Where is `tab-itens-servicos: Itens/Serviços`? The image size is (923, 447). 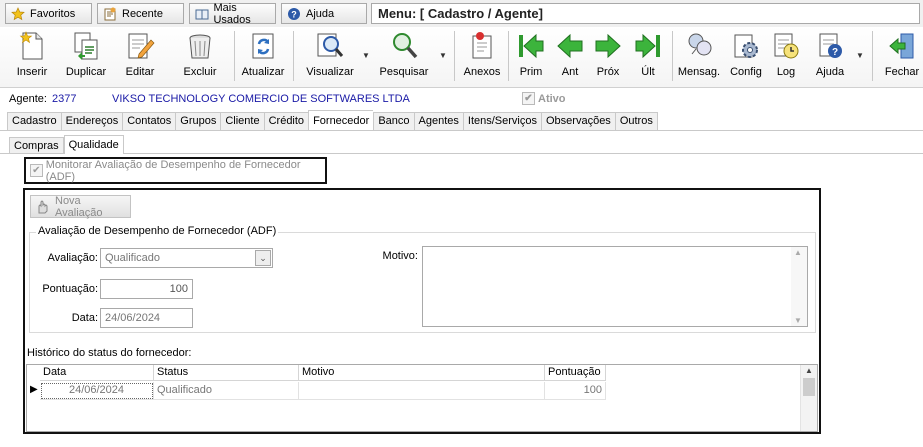 tab-itens-servicos: Itens/Serviços is located at coordinates (501, 121).